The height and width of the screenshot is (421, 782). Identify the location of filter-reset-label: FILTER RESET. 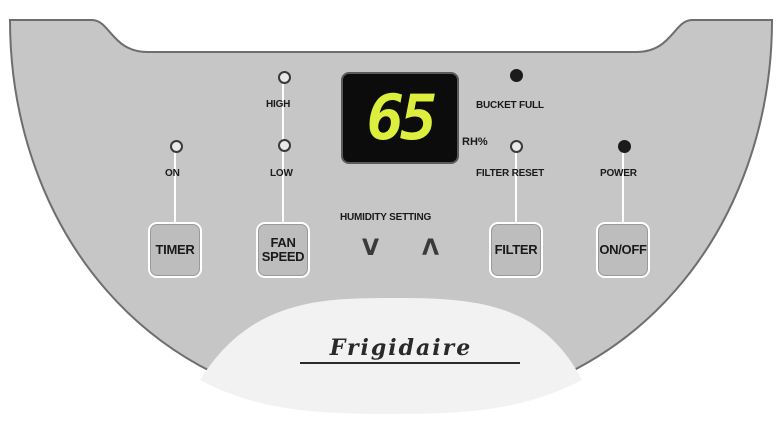
(510, 173).